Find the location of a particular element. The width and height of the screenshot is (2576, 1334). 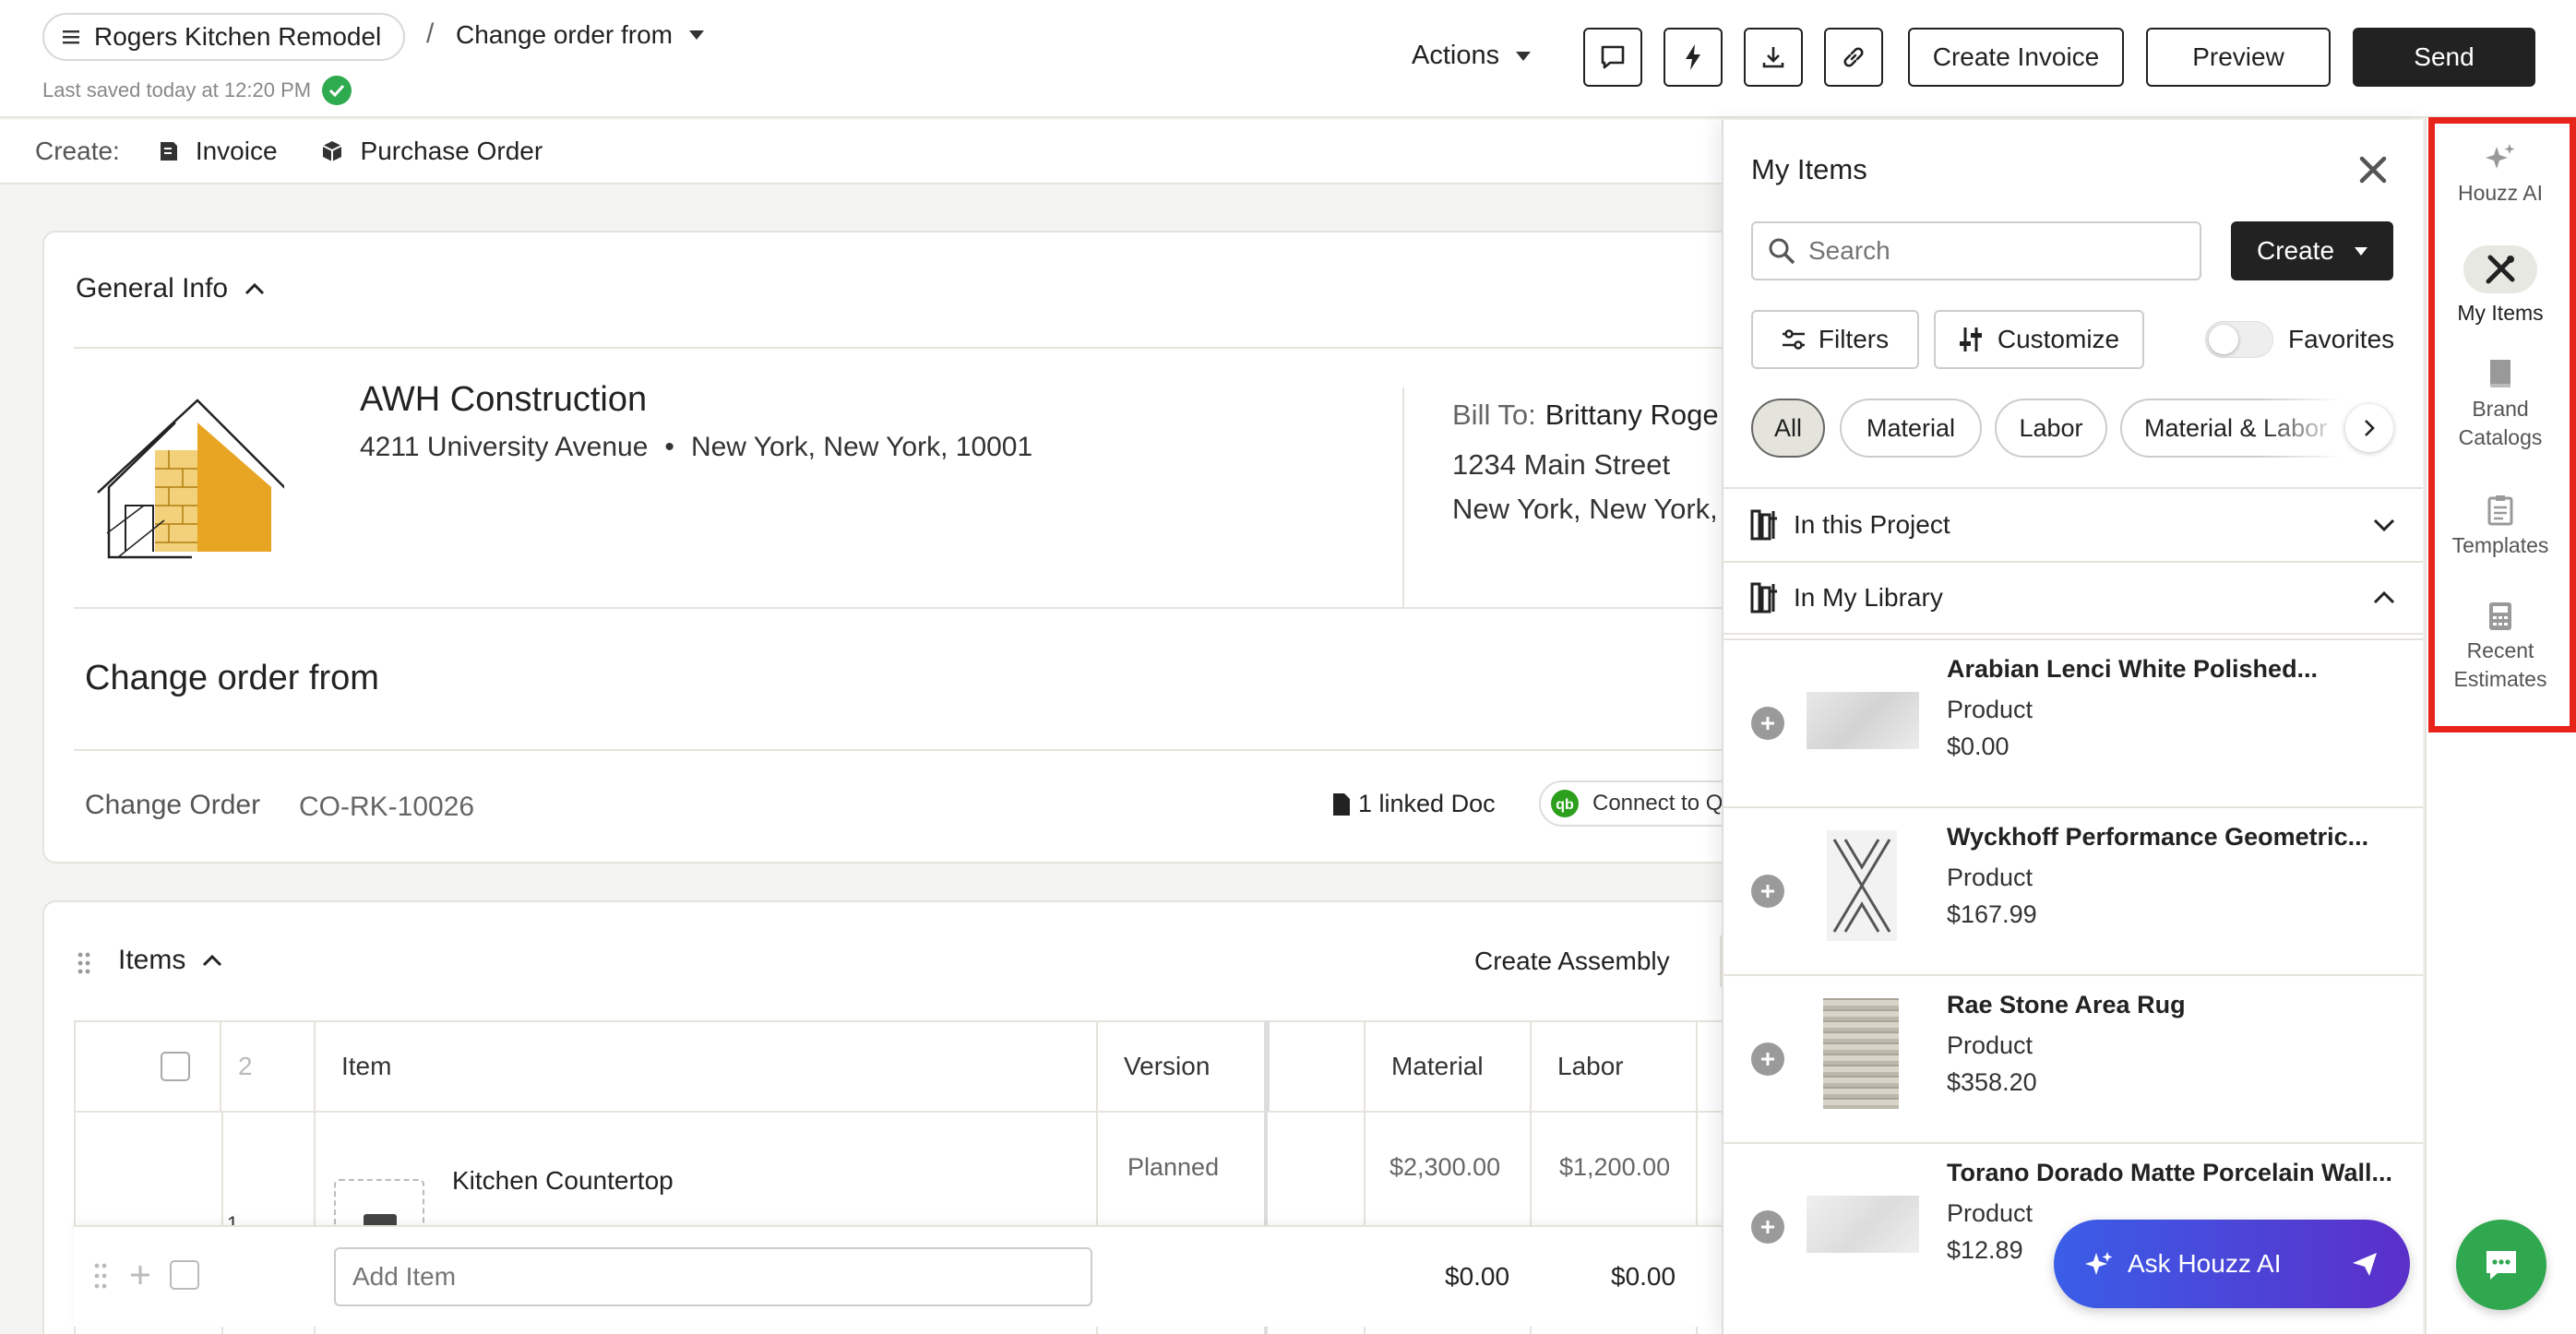

chat-support-button is located at coordinates (2501, 1265).